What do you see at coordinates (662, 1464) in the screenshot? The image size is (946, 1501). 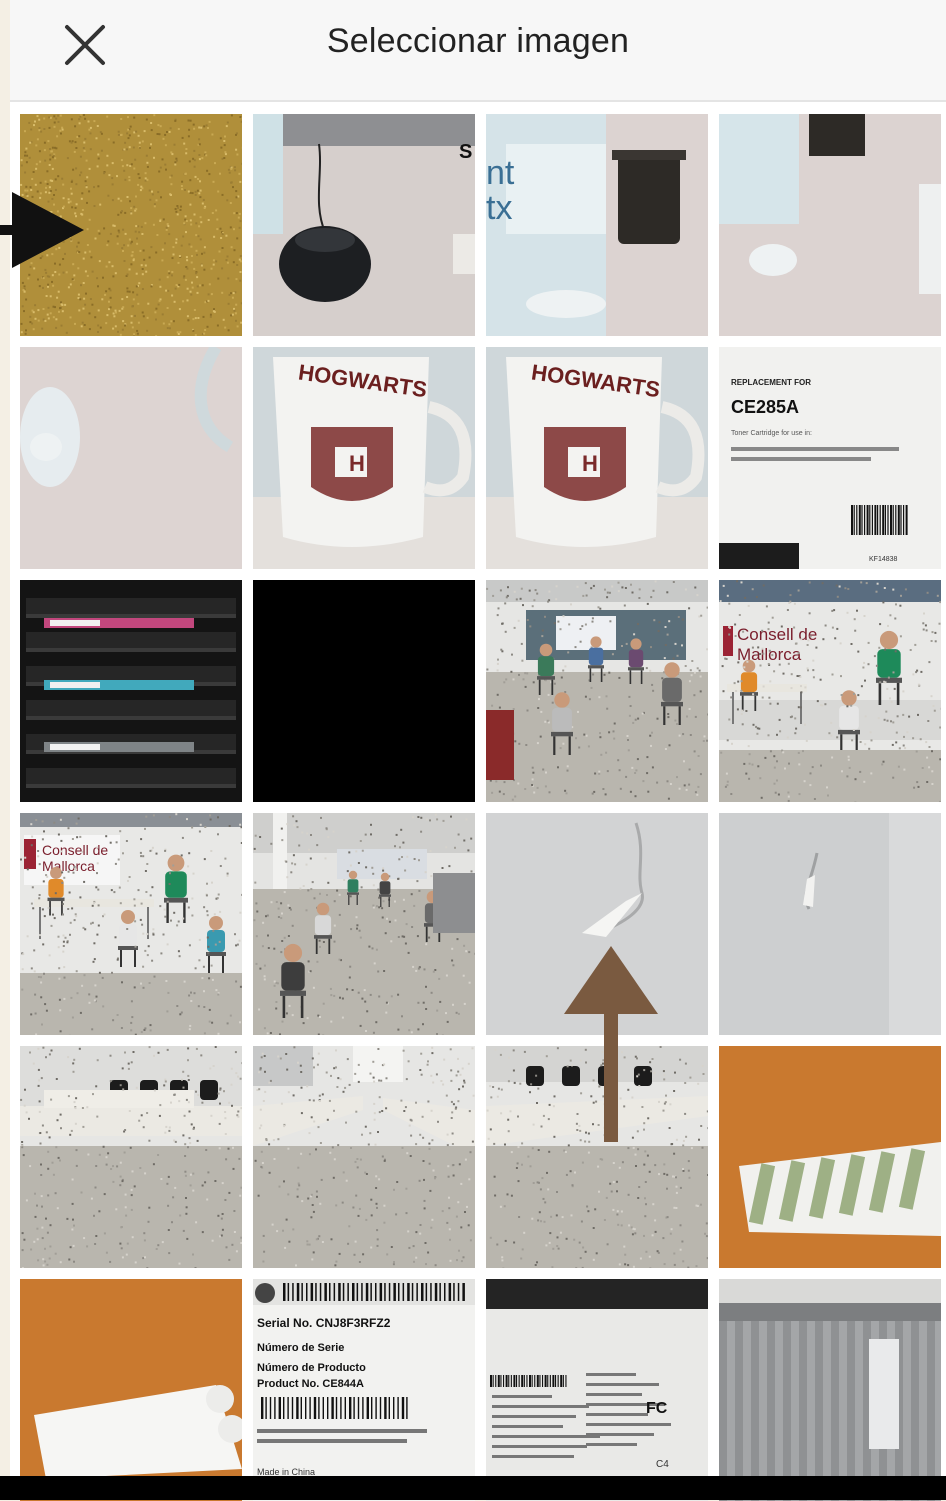 I see `svg-text: C4` at bounding box center [662, 1464].